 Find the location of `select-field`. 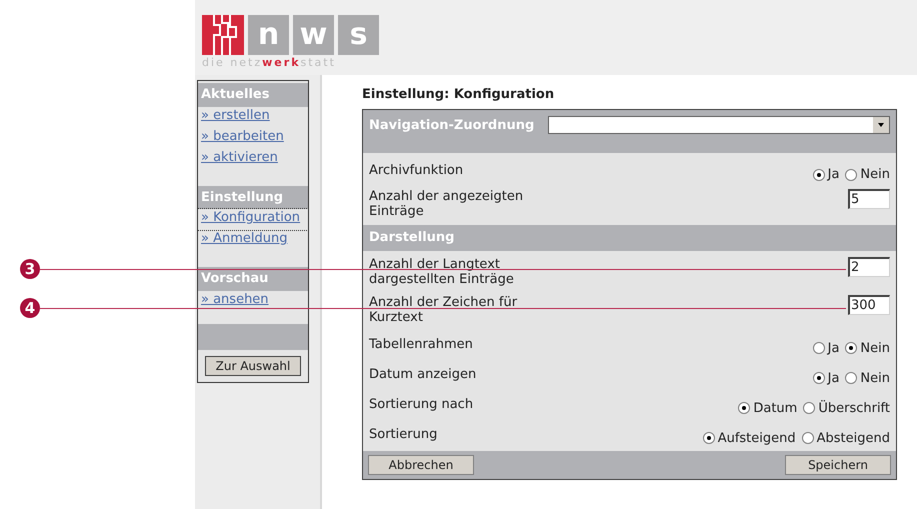

select-field is located at coordinates (719, 125).